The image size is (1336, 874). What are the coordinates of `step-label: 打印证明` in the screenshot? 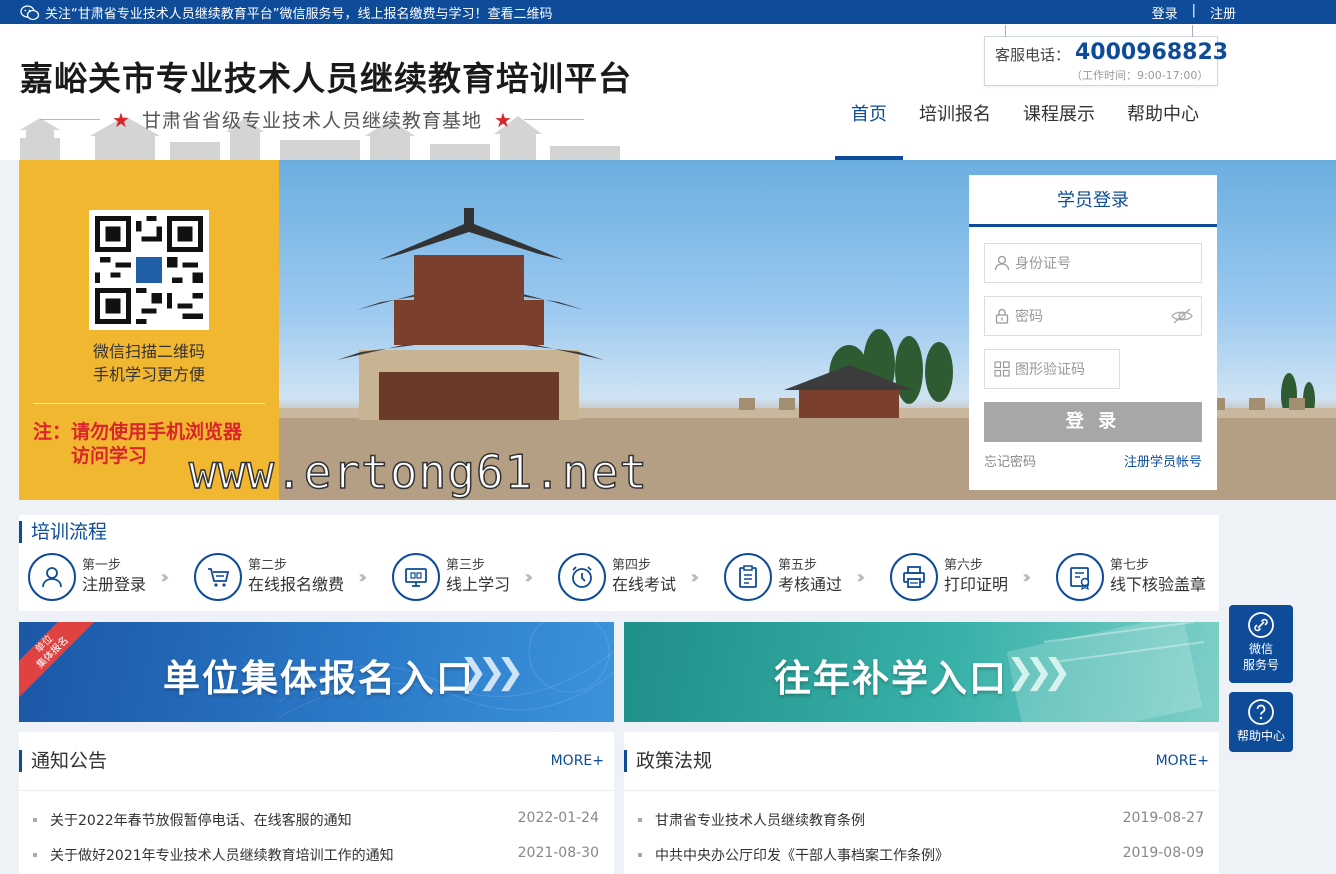 It's located at (976, 584).